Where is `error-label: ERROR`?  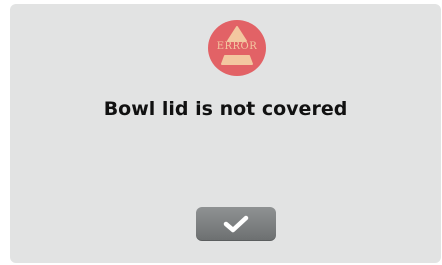 error-label: ERROR is located at coordinates (237, 46).